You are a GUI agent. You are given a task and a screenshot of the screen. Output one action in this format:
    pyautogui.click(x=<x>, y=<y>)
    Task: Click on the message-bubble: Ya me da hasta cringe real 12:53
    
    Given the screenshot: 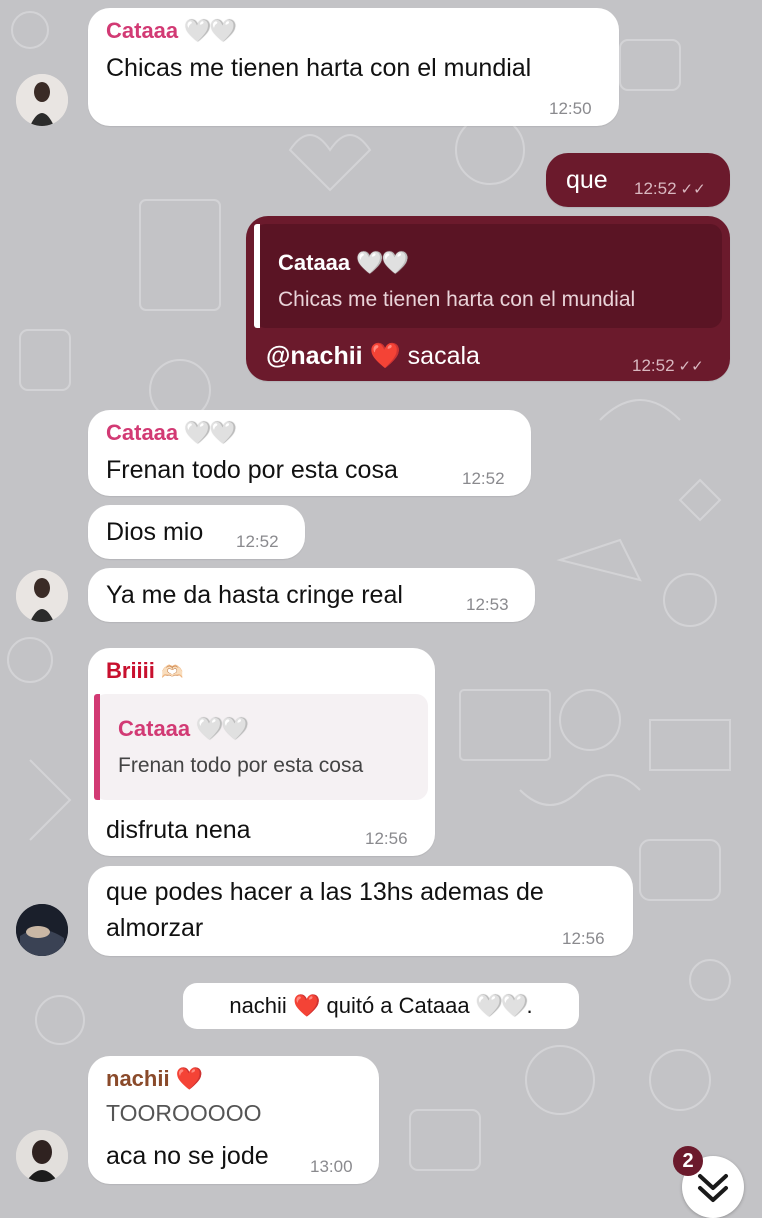 What is the action you would take?
    pyautogui.click(x=311, y=595)
    